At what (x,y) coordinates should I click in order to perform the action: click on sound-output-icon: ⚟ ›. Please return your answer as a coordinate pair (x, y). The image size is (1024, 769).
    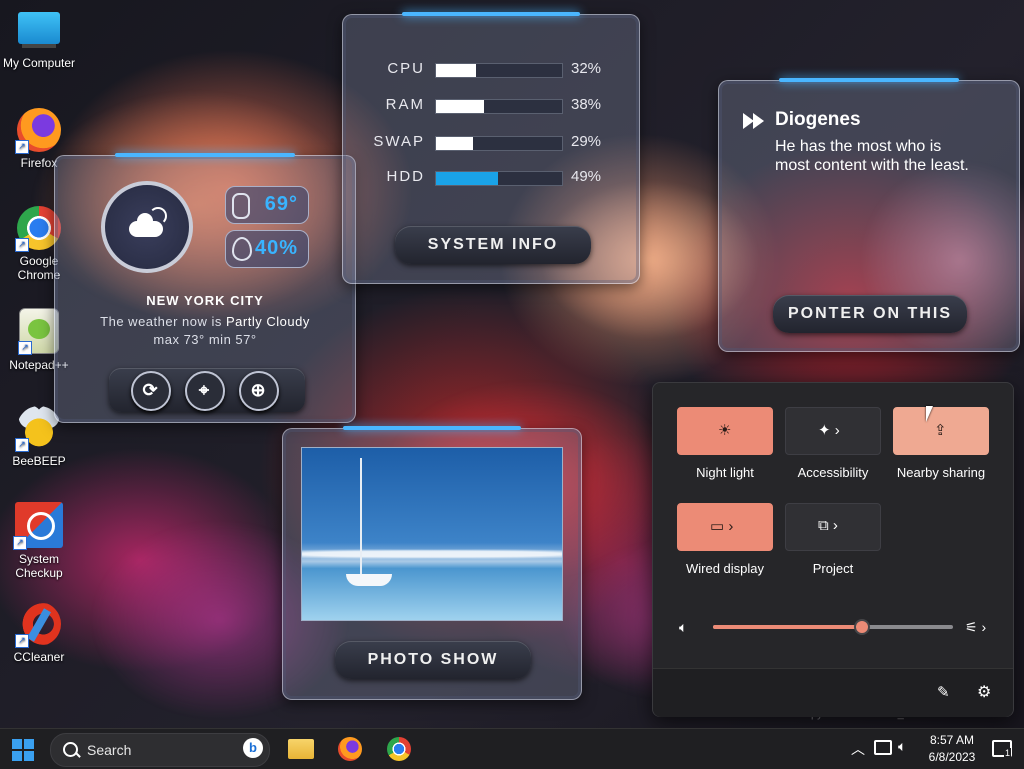
    Looking at the image, I should click on (975, 627).